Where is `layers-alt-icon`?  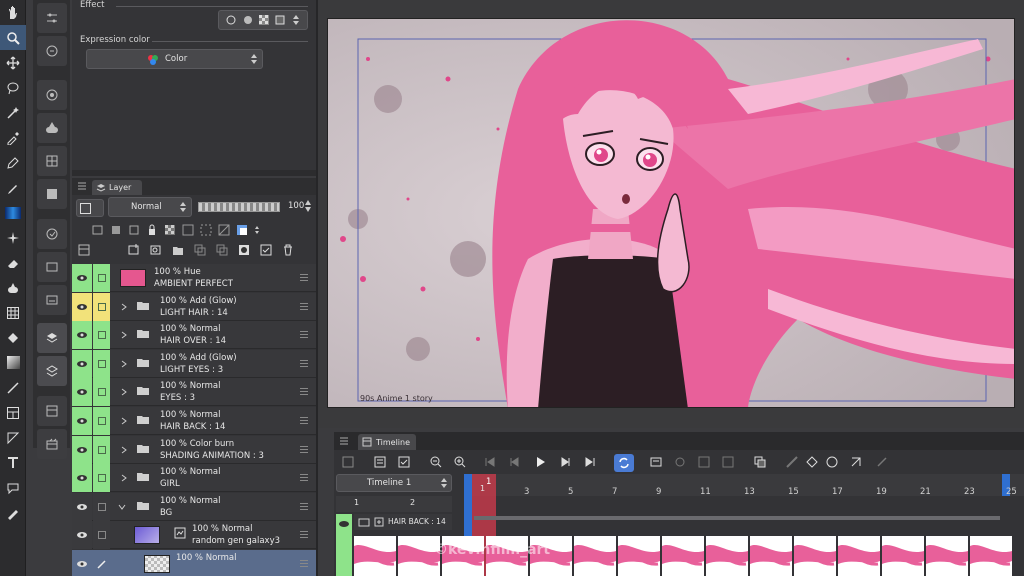 layers-alt-icon is located at coordinates (51, 371).